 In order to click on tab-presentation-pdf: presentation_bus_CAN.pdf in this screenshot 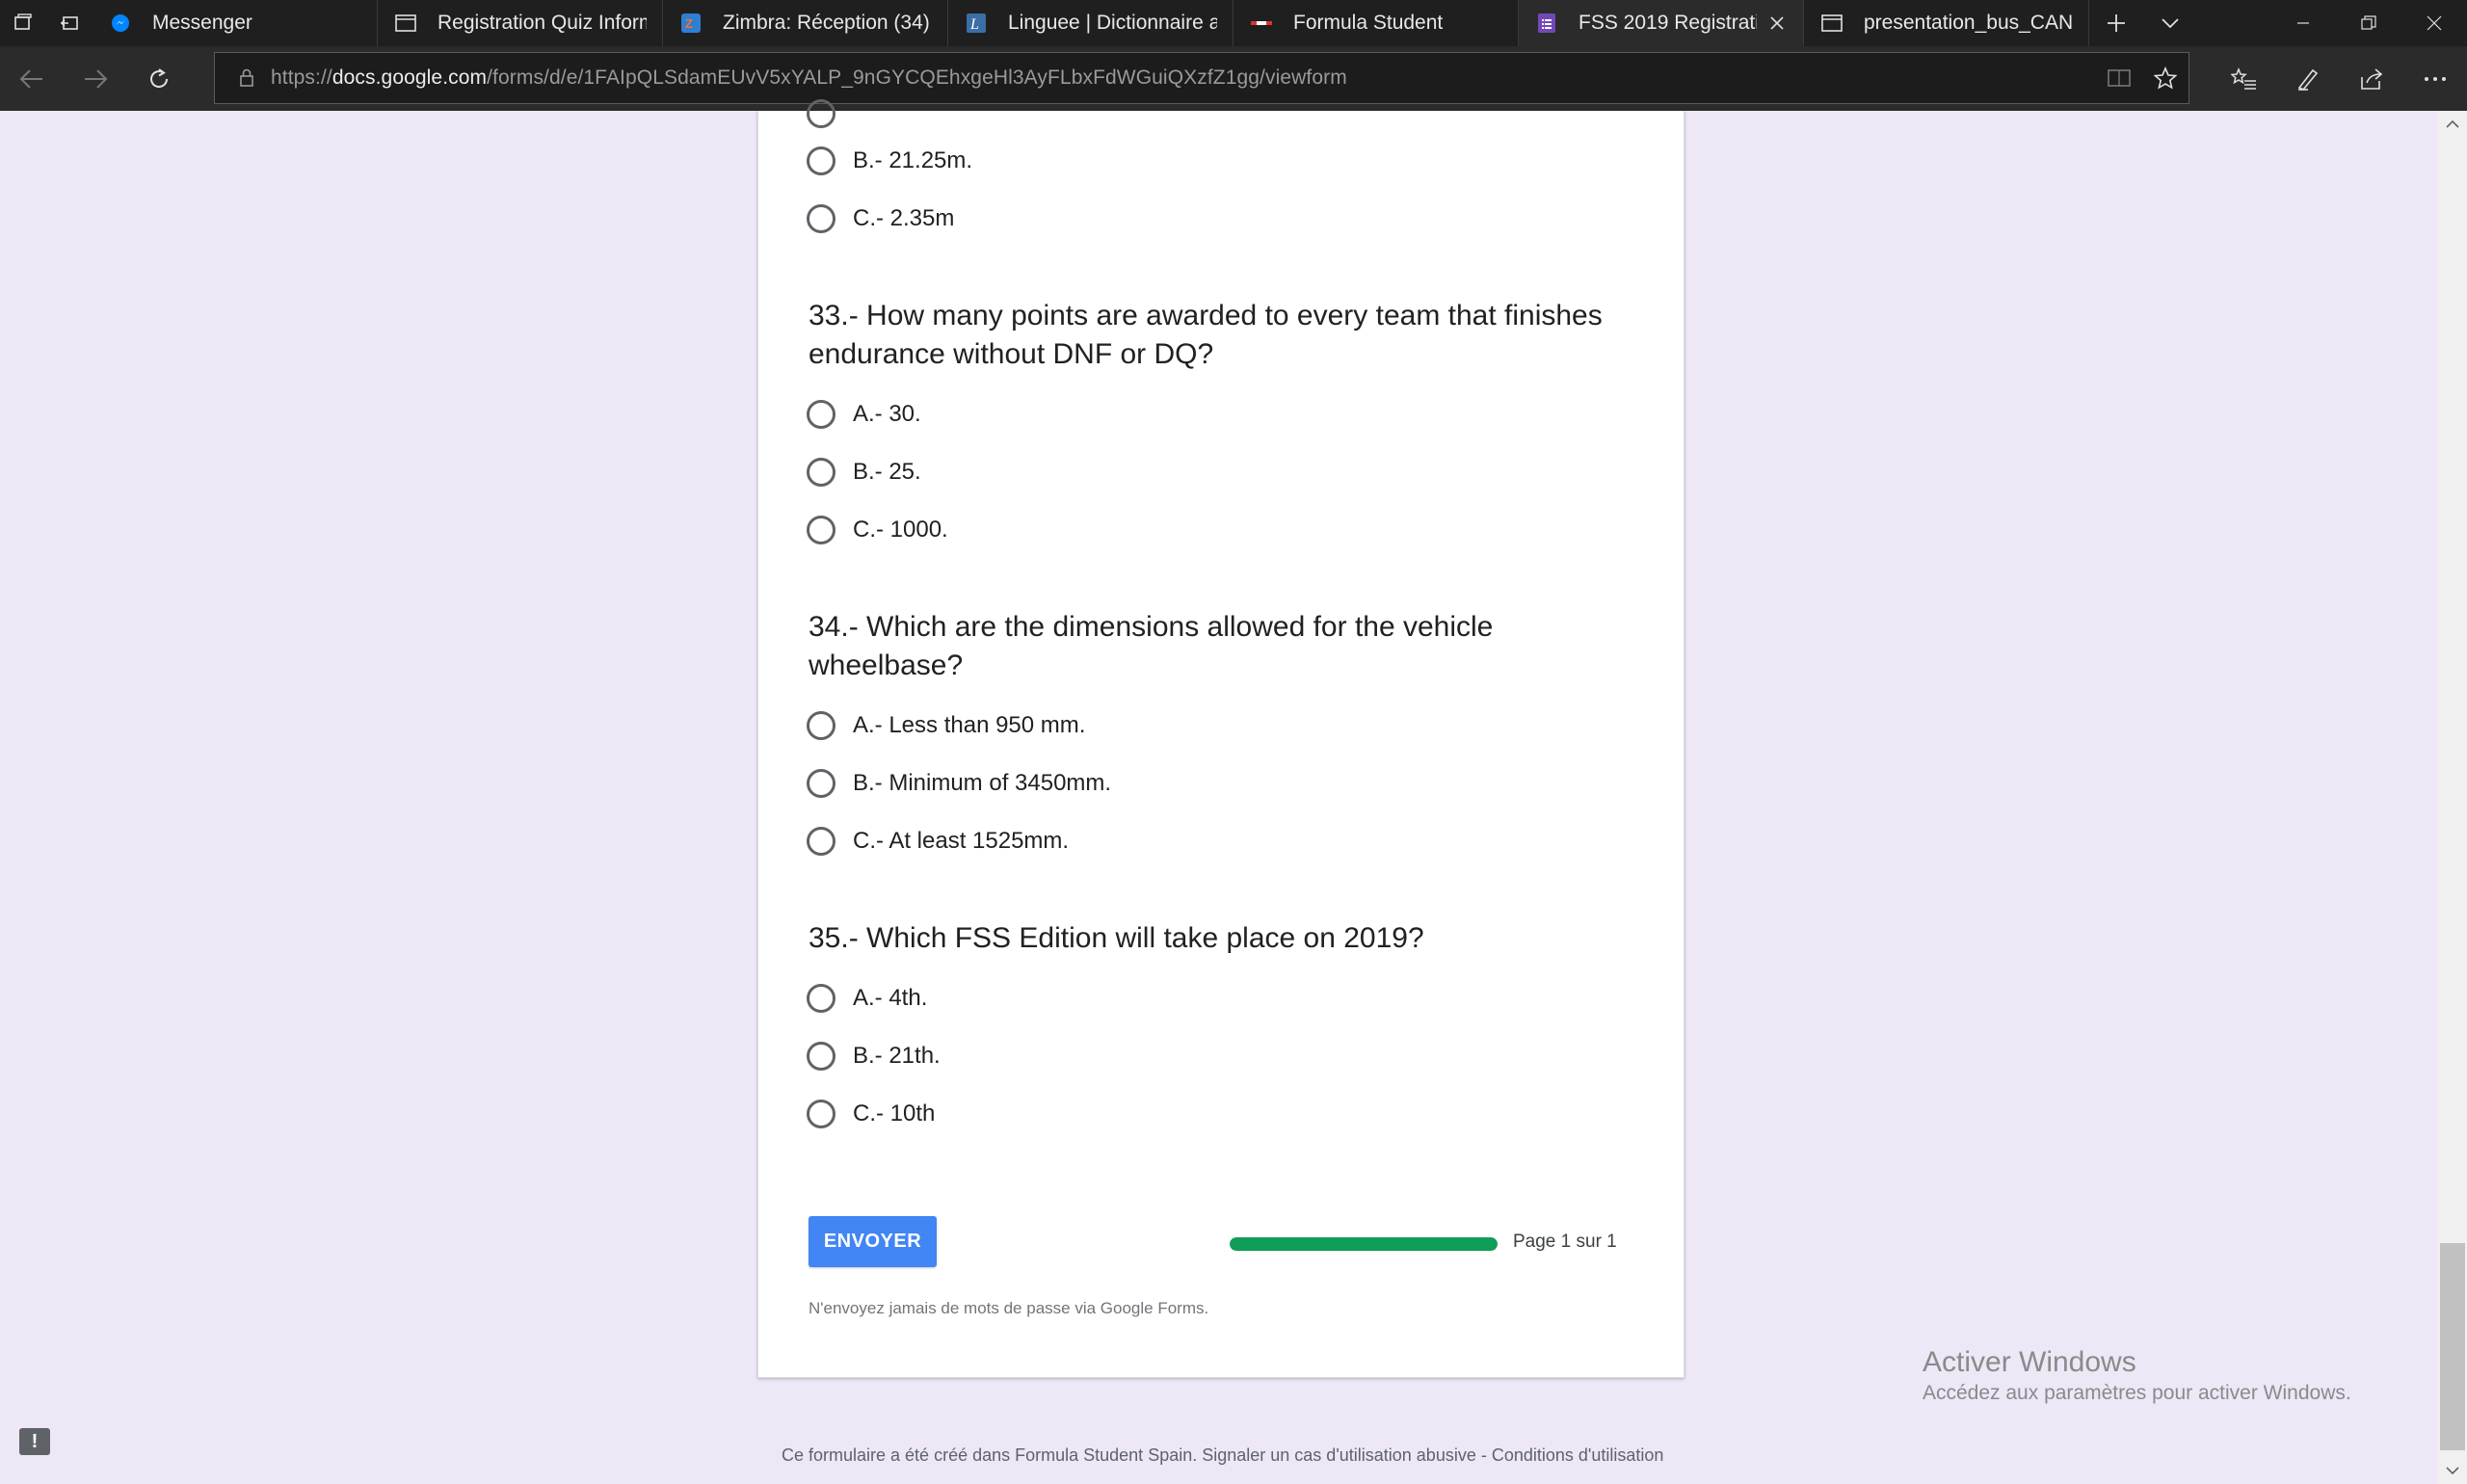, I will do `click(1946, 23)`.